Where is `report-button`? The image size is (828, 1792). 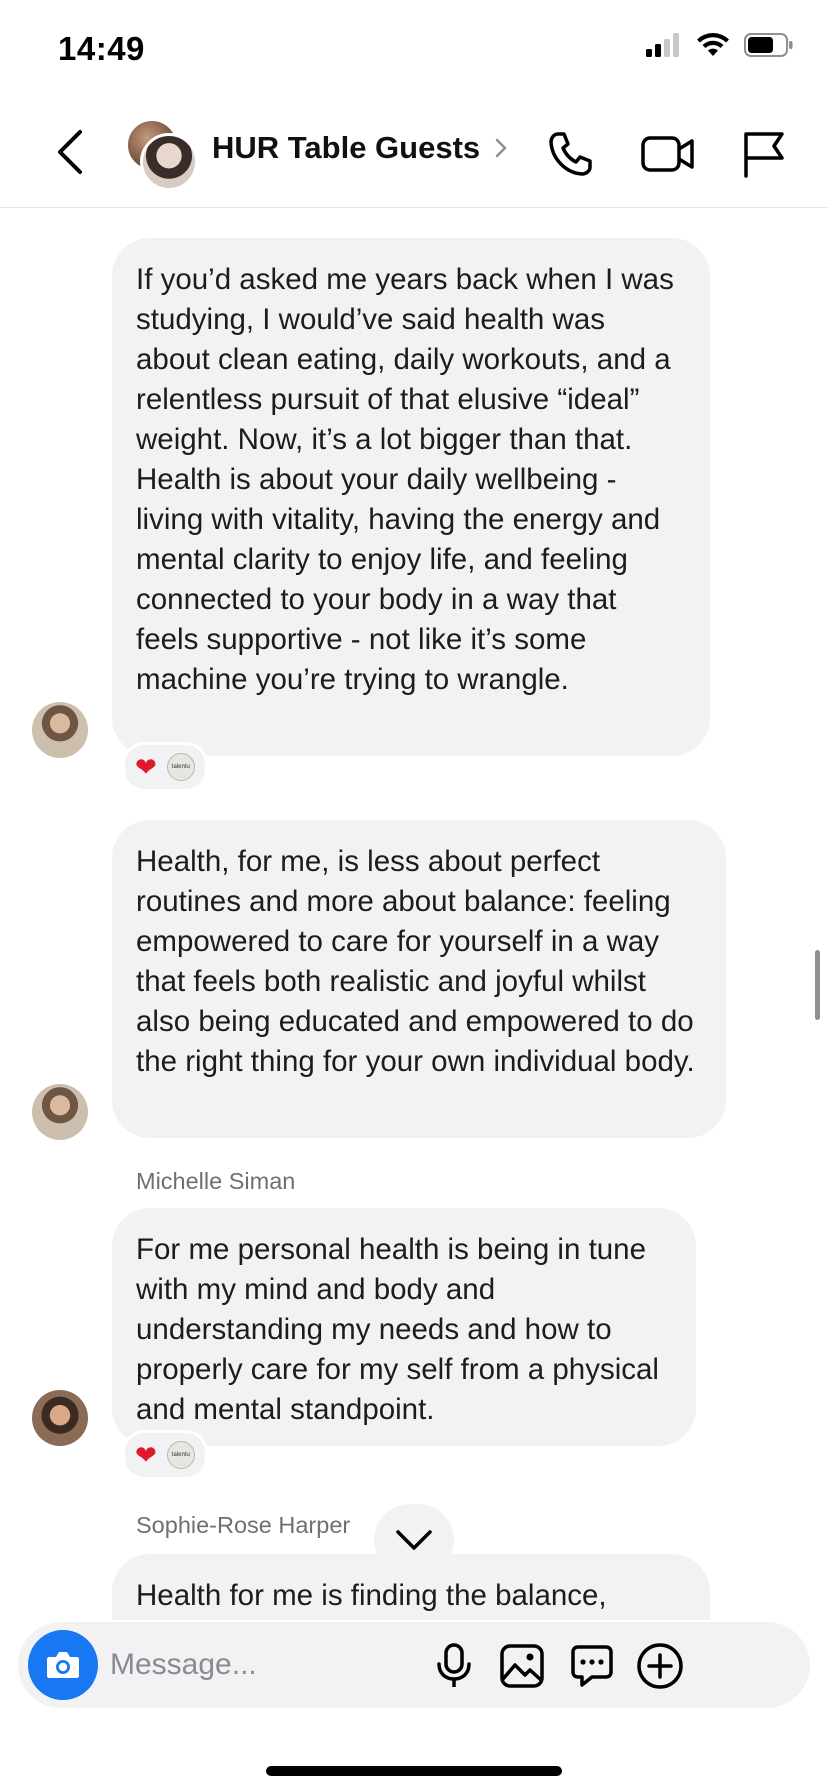 report-button is located at coordinates (764, 154).